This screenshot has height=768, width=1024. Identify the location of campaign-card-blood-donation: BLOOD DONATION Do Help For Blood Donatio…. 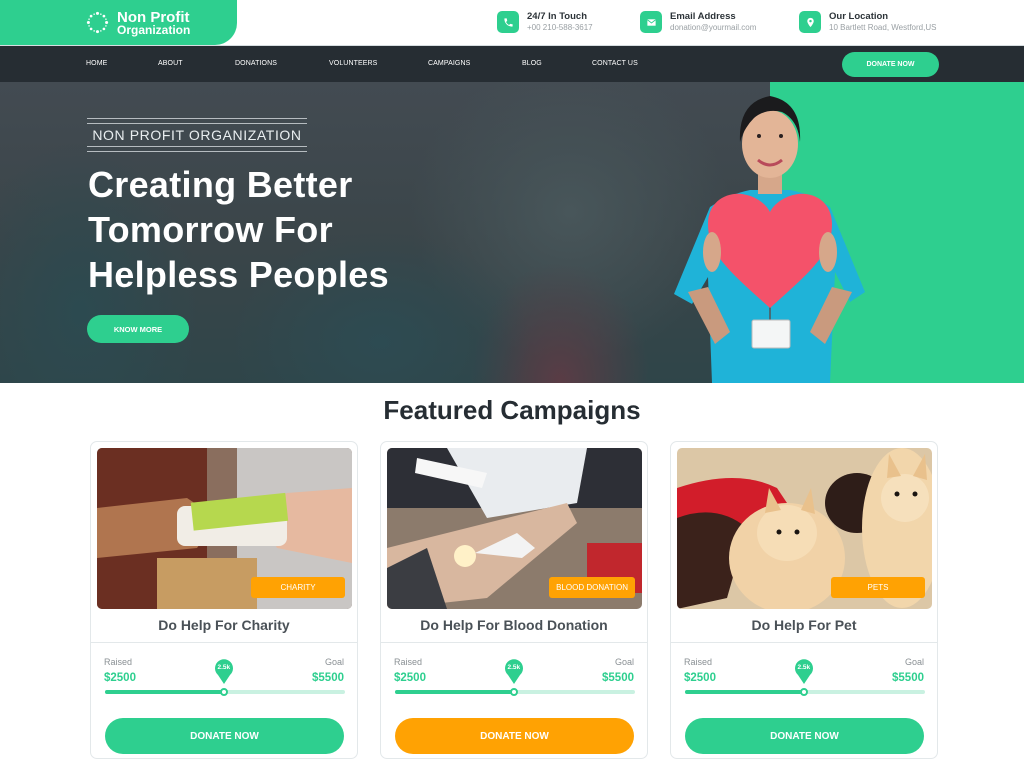
(514, 600).